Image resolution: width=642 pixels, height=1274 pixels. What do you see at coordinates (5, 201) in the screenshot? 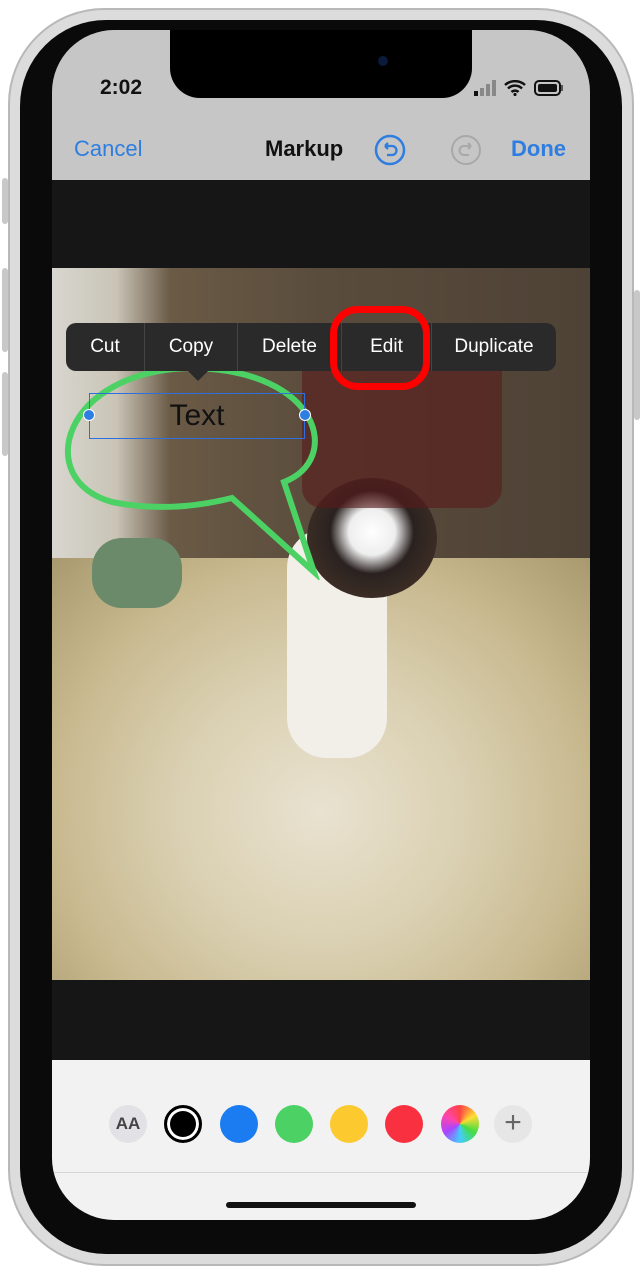
I see `mute-switch` at bounding box center [5, 201].